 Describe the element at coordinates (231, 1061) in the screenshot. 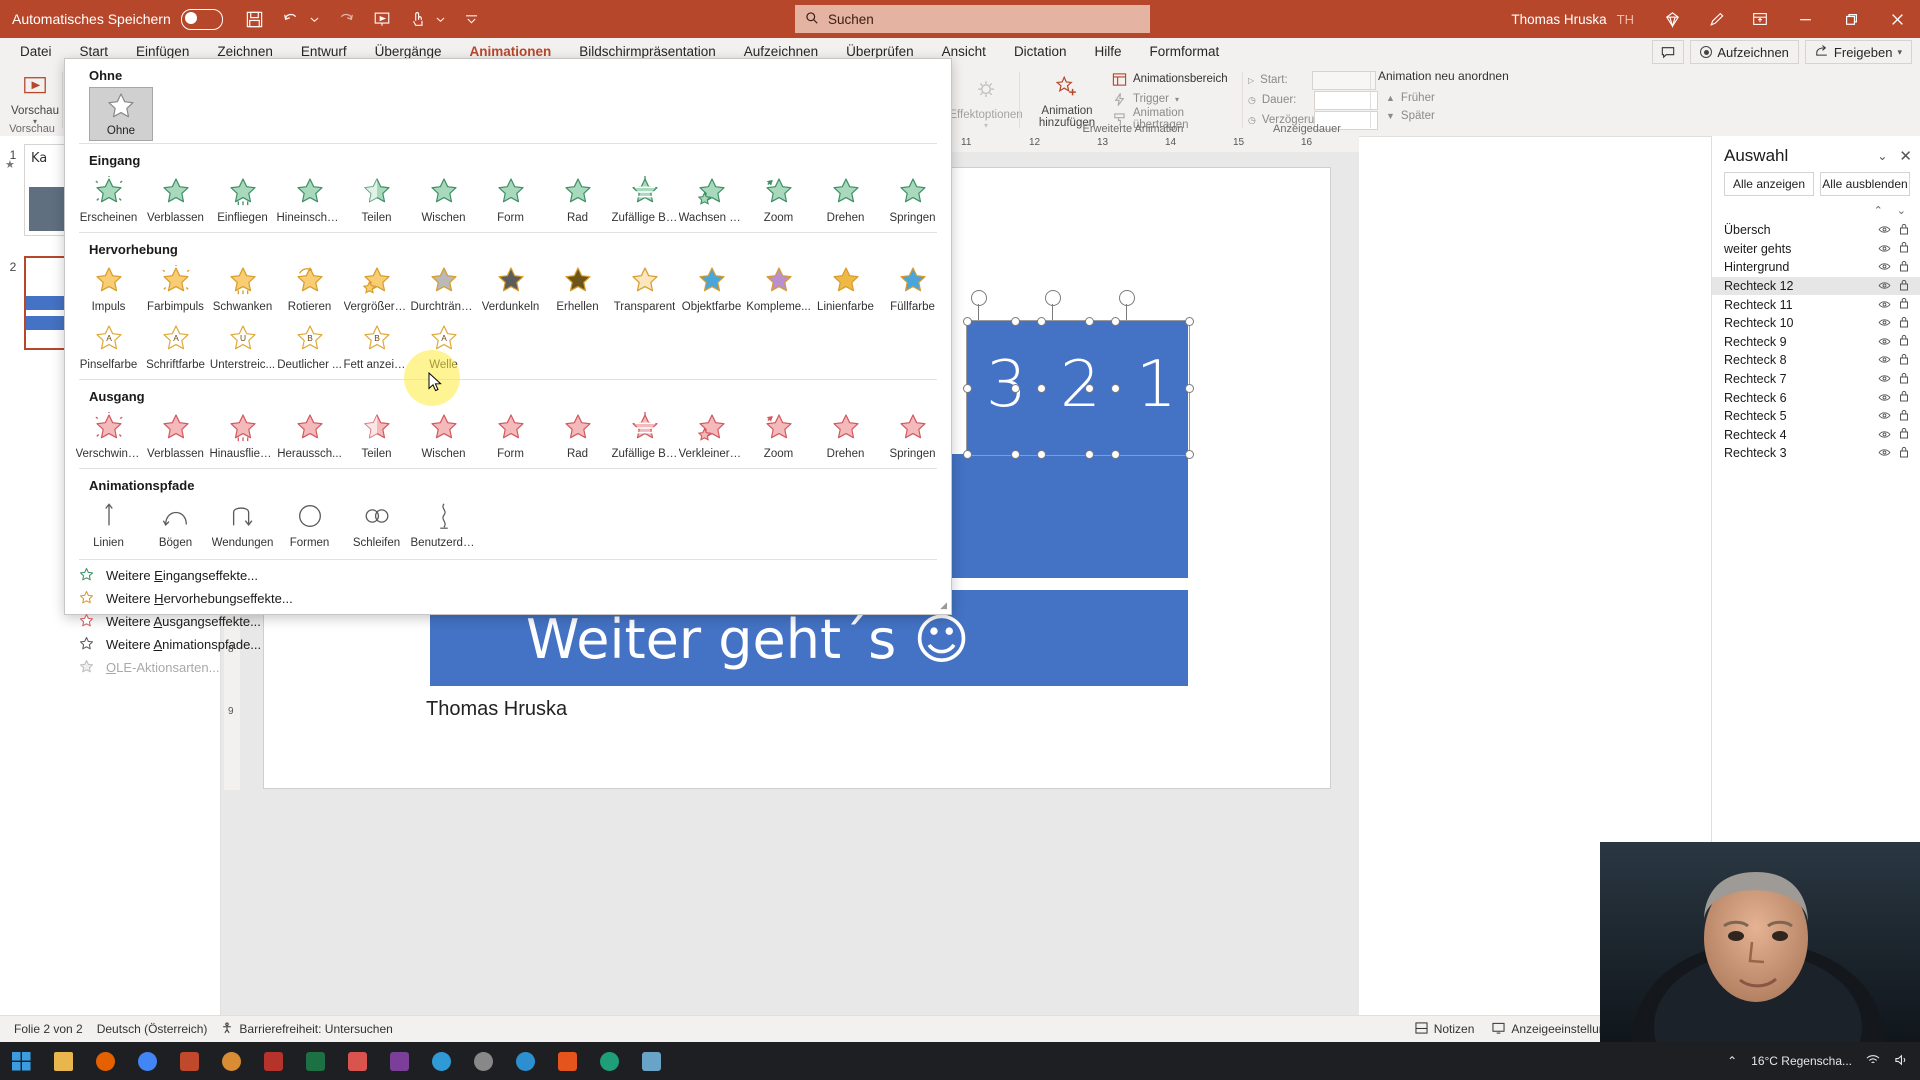

I see `app6-icon` at that location.